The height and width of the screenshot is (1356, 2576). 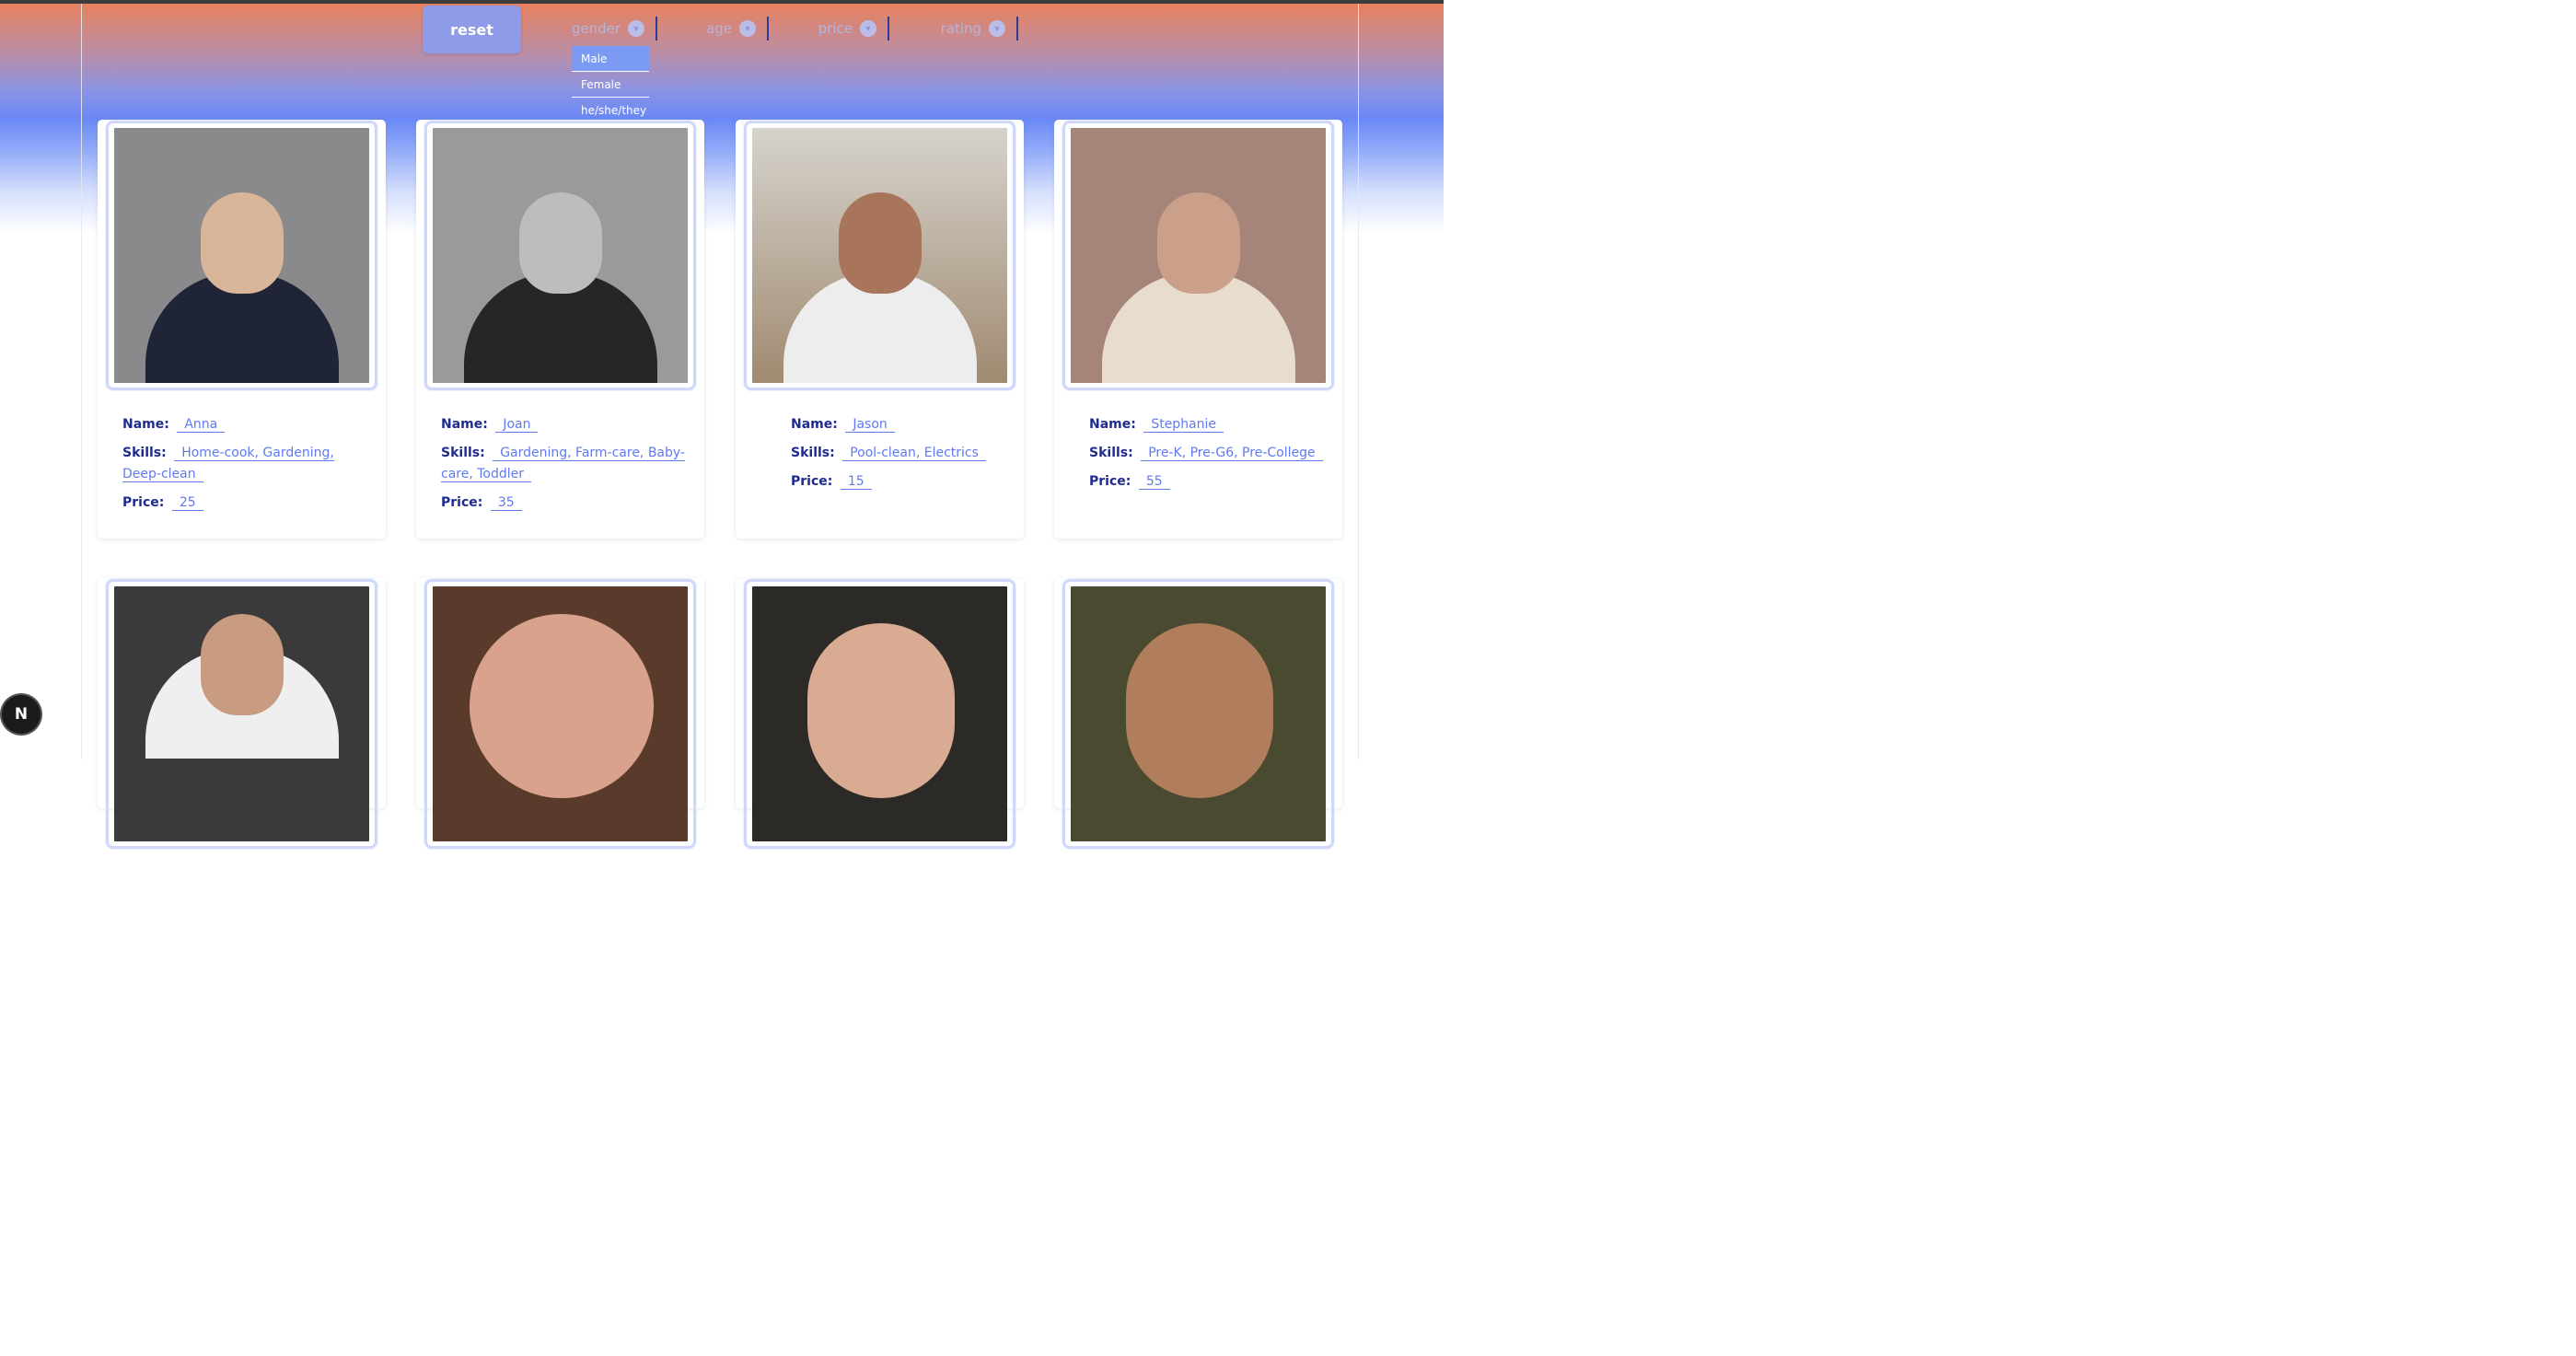 I want to click on skills-row: Skills: Pool-clean, Electrics, so click(x=915, y=454).